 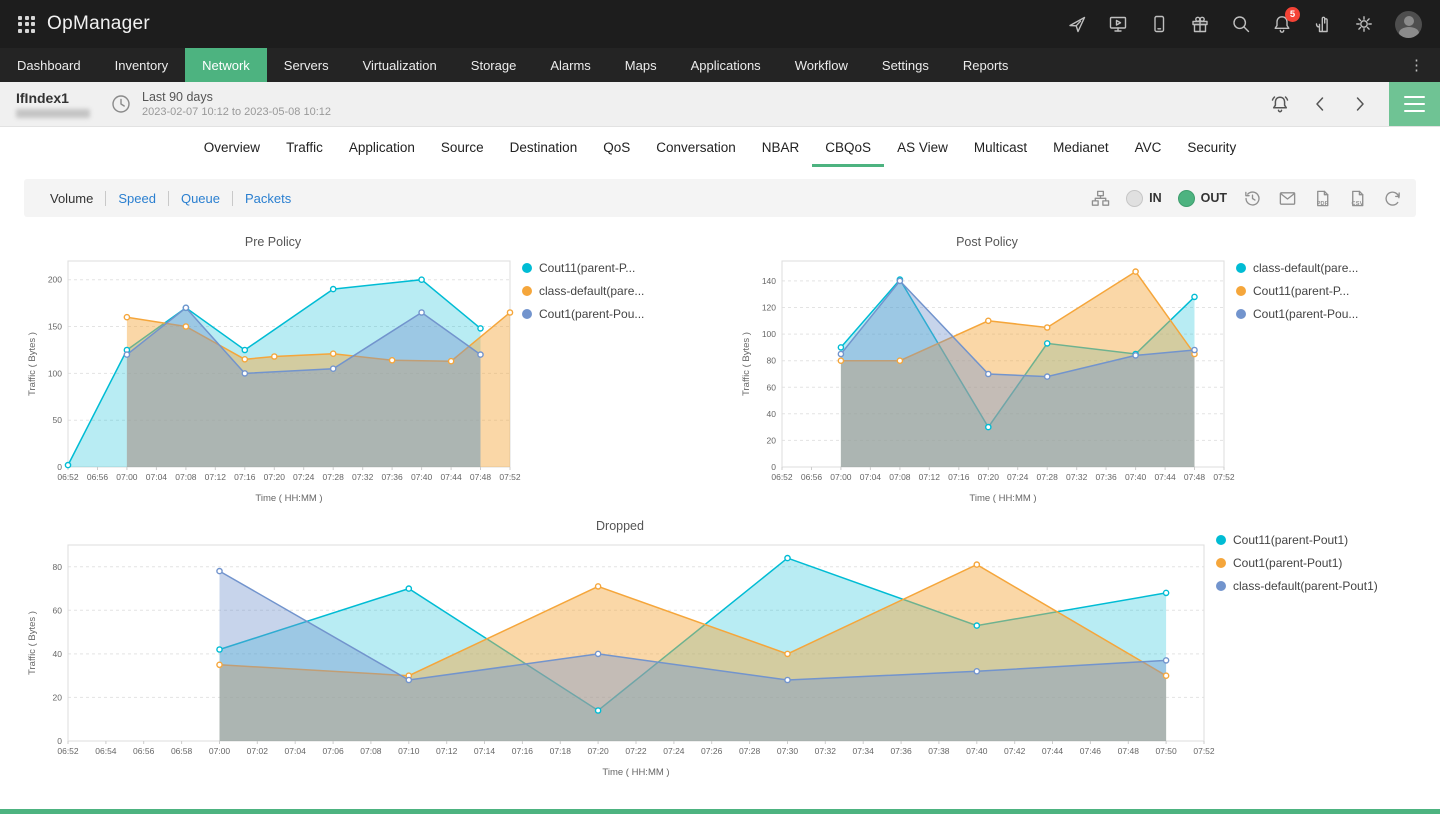 What do you see at coordinates (136, 198) in the screenshot?
I see `view-speed: Speed` at bounding box center [136, 198].